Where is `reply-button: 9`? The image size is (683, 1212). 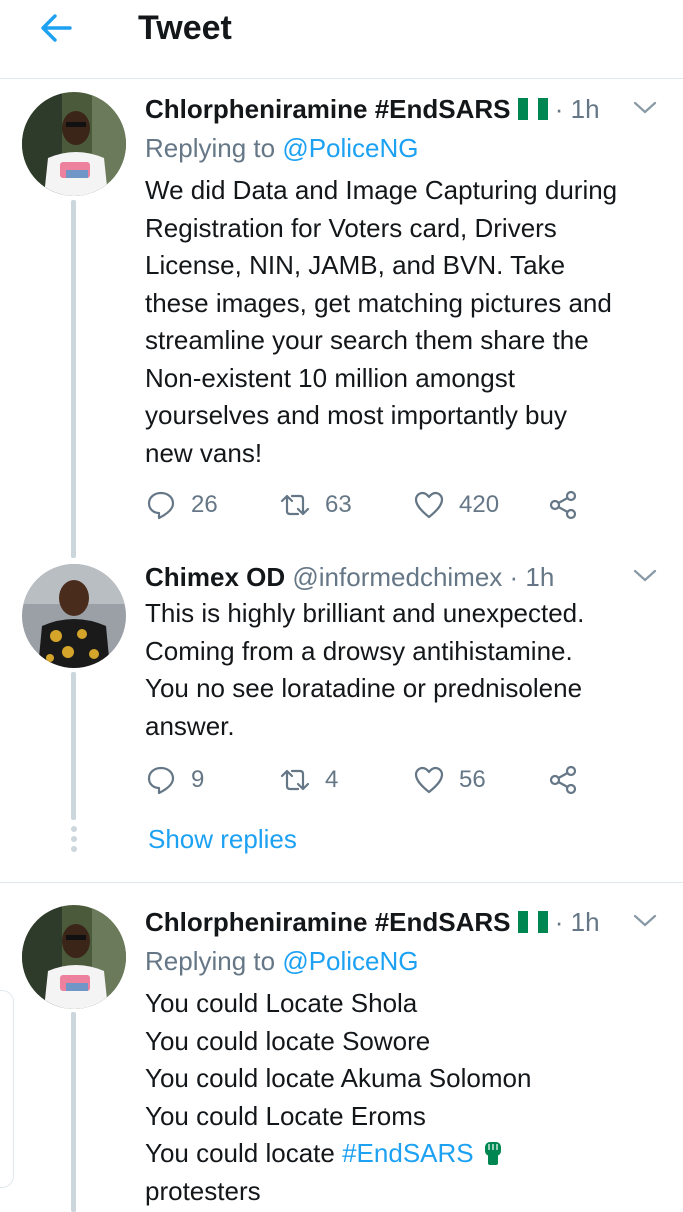 reply-button: 9 is located at coordinates (174, 780).